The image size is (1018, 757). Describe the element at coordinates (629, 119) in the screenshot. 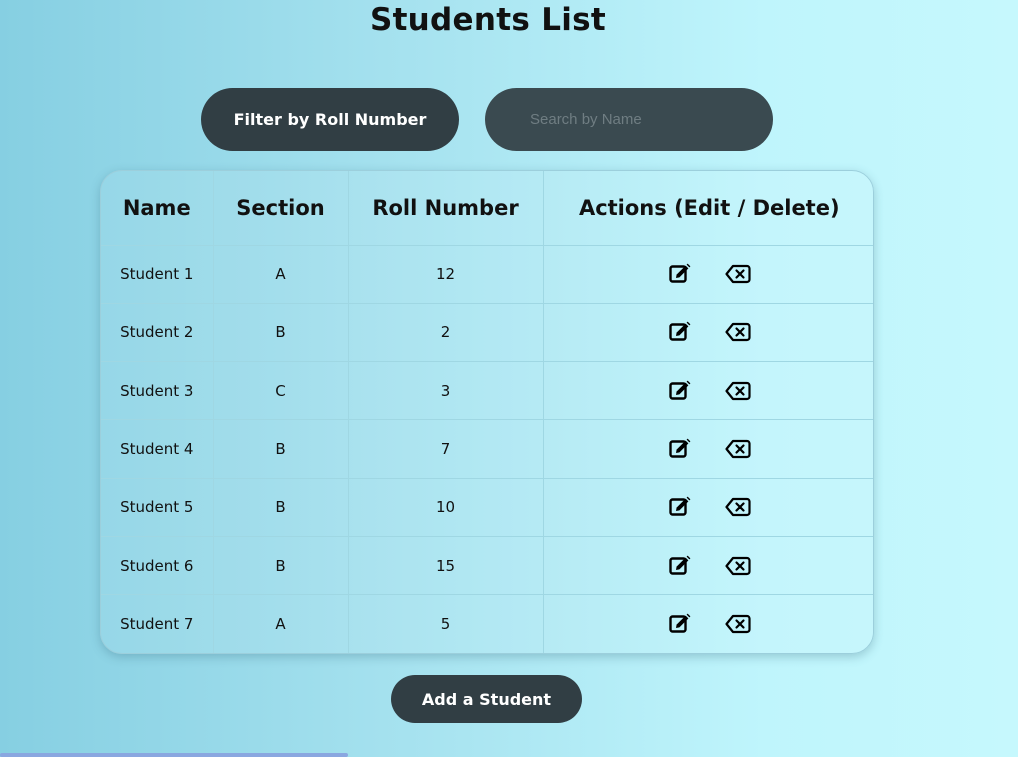

I see `search-by-name-input` at that location.